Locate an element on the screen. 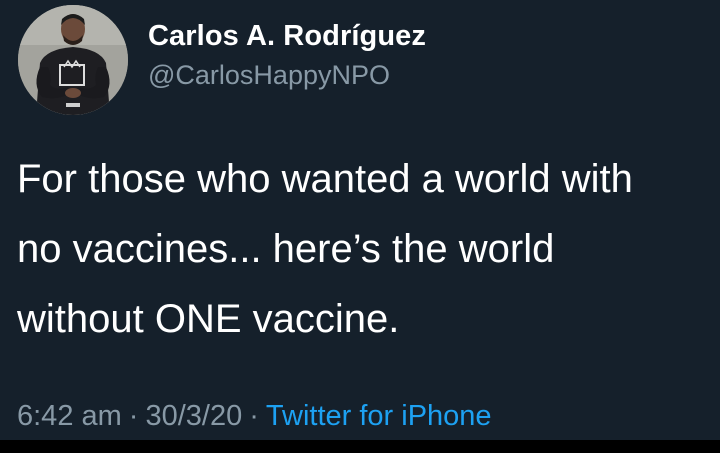 This screenshot has width=720, height=453. tweet-text-line: no vaccines... here’s the world is located at coordinates (286, 249).